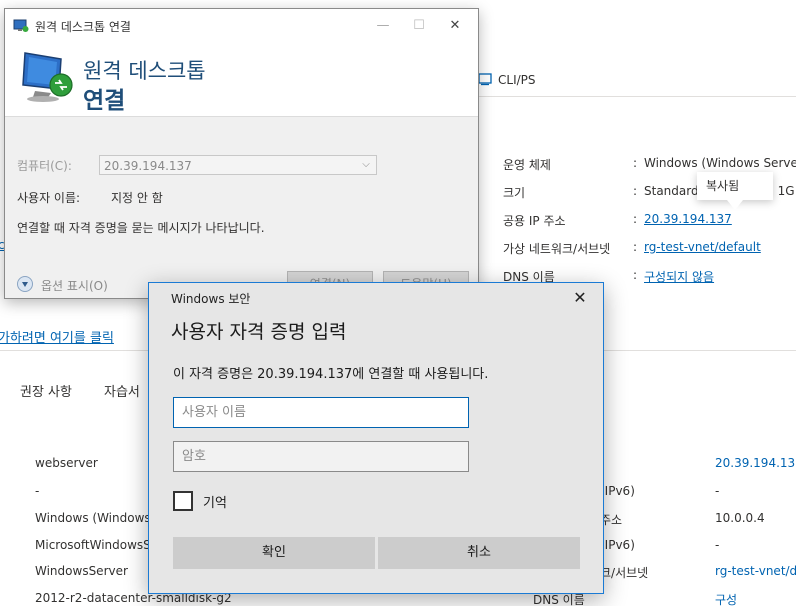 Image resolution: width=796 pixels, height=606 pixels. Describe the element at coordinates (723, 186) in the screenshot. I see `tooltip-text: 복사됨` at that location.